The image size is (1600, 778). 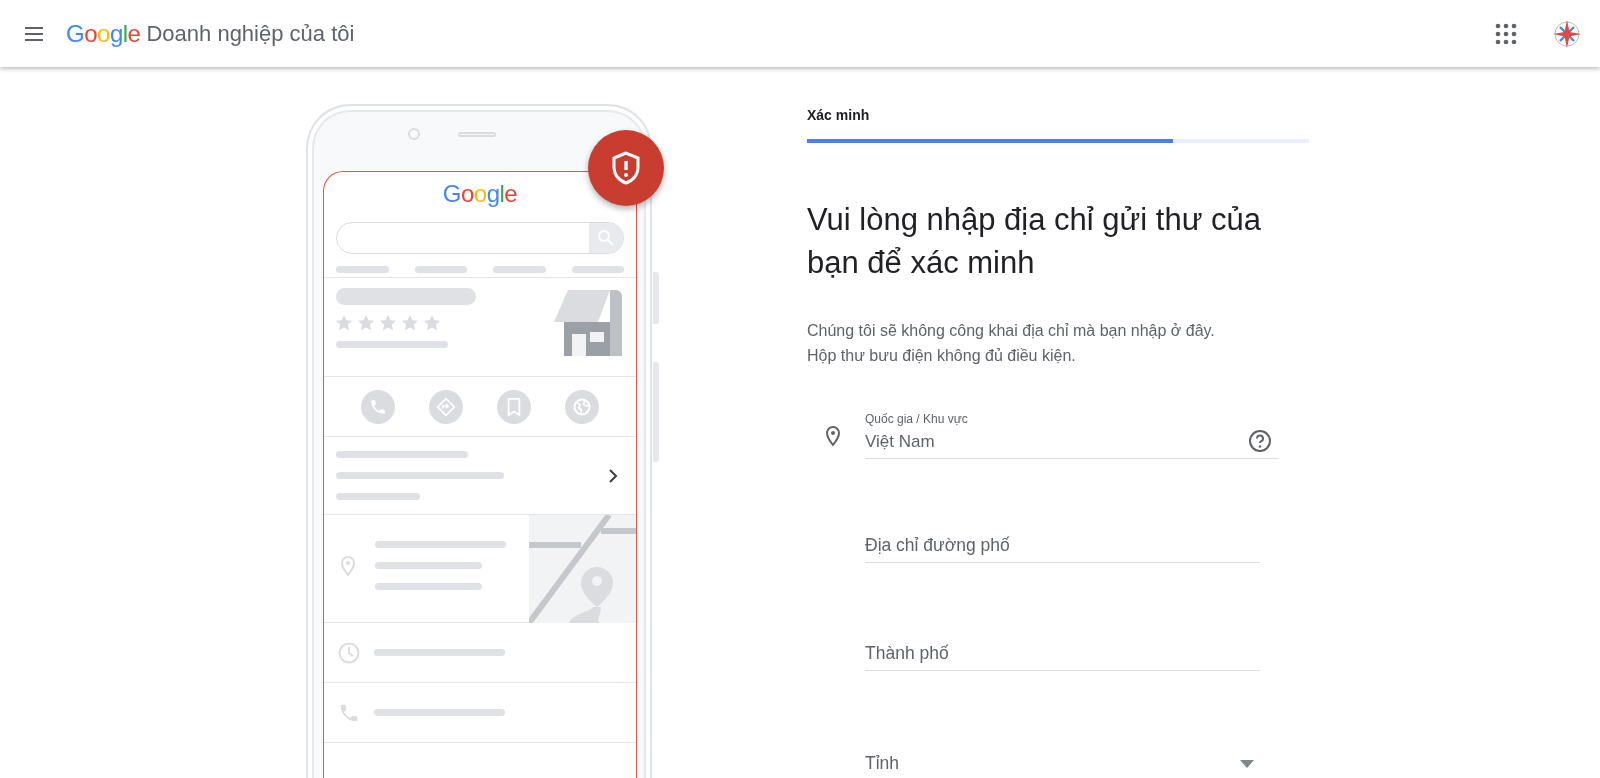 What do you see at coordinates (477, 134) in the screenshot?
I see `speaker-drawing` at bounding box center [477, 134].